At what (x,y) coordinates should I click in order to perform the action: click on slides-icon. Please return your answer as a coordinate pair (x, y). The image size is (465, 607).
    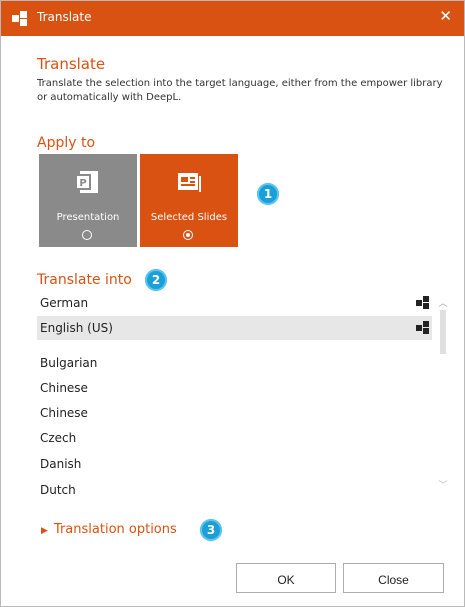
    Looking at the image, I should click on (189, 182).